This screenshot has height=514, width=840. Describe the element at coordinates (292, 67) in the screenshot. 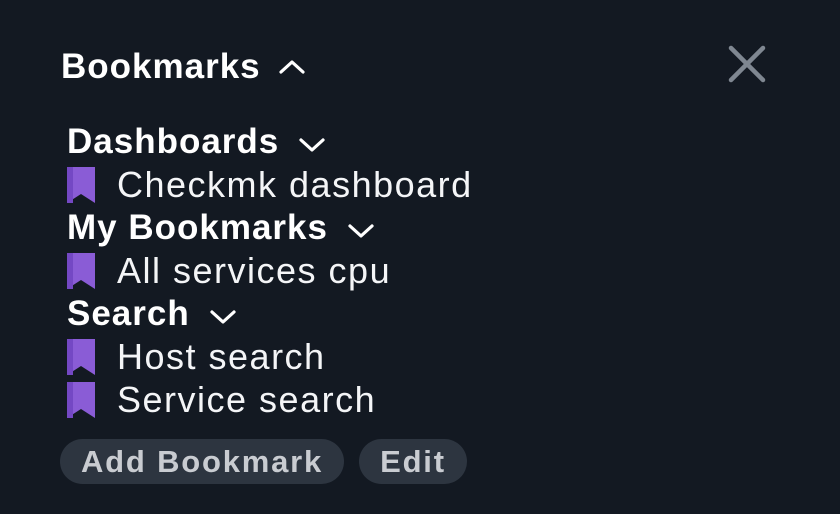

I see `chevron-up-icon` at that location.